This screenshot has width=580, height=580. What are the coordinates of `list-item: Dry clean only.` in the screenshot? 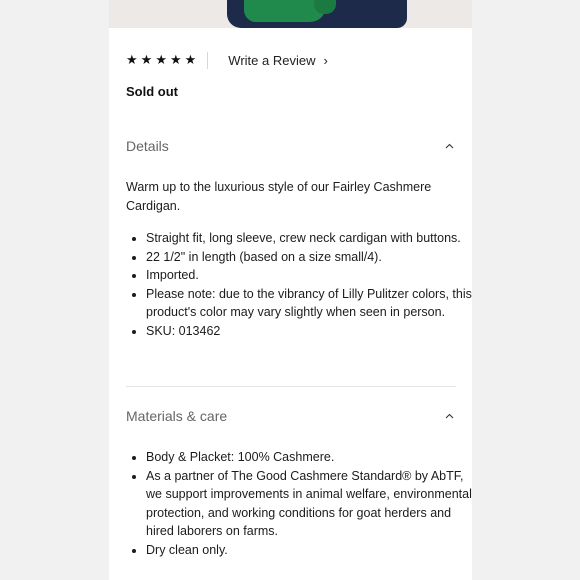 It's located at (309, 550).